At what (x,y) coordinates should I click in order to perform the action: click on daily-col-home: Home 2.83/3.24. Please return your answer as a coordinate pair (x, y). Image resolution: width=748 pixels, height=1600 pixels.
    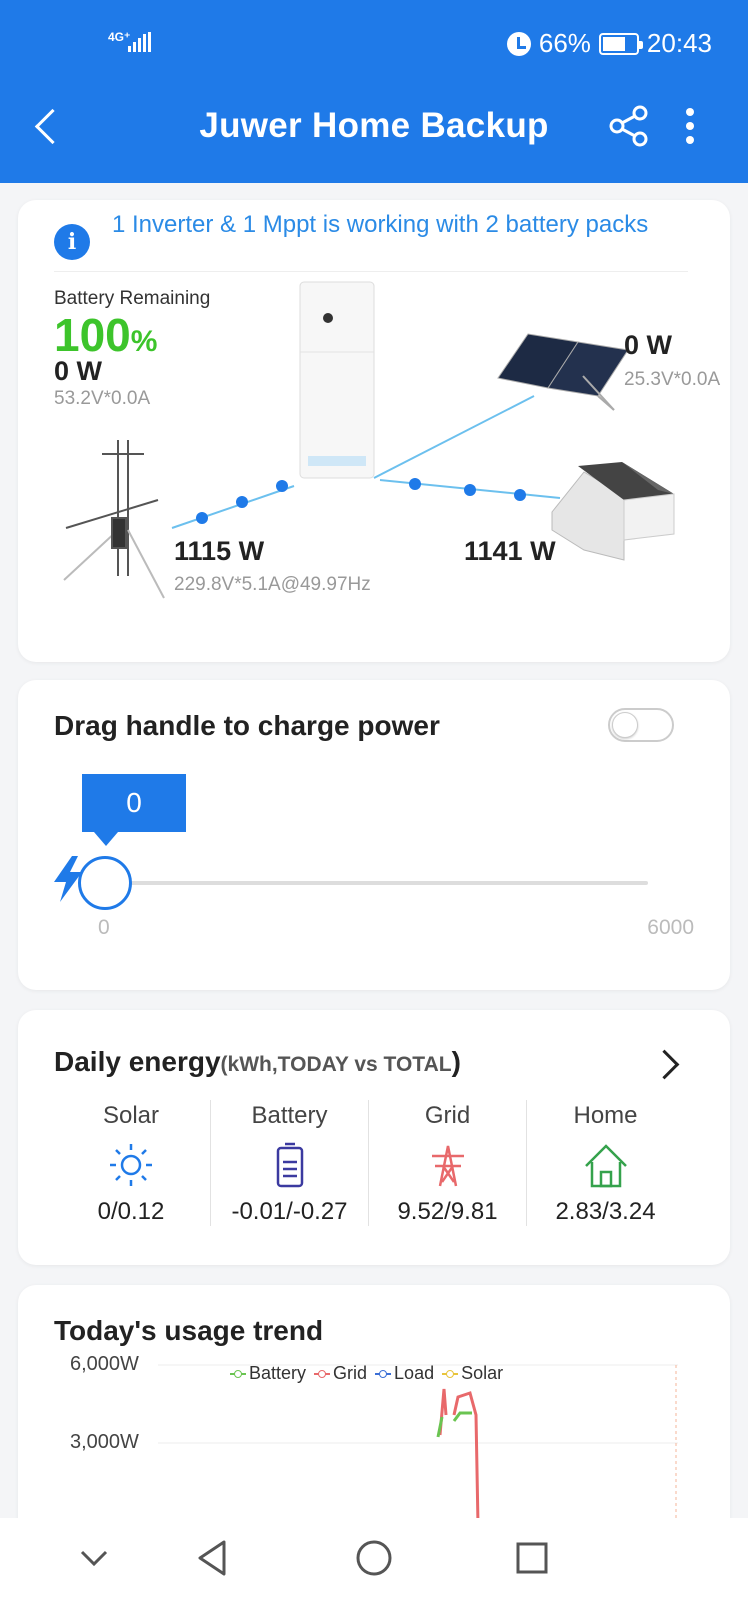
    Looking at the image, I should click on (605, 1163).